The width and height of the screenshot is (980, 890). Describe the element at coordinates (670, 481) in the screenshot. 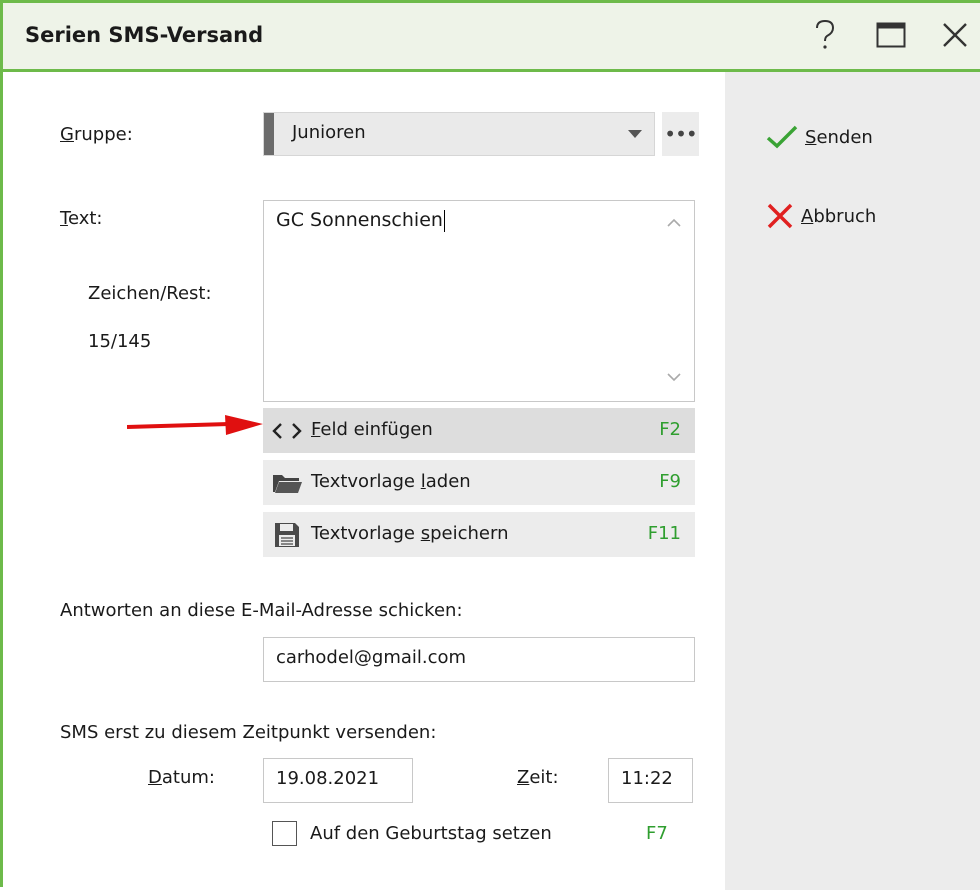

I see `load-template-shortcut: F9` at that location.